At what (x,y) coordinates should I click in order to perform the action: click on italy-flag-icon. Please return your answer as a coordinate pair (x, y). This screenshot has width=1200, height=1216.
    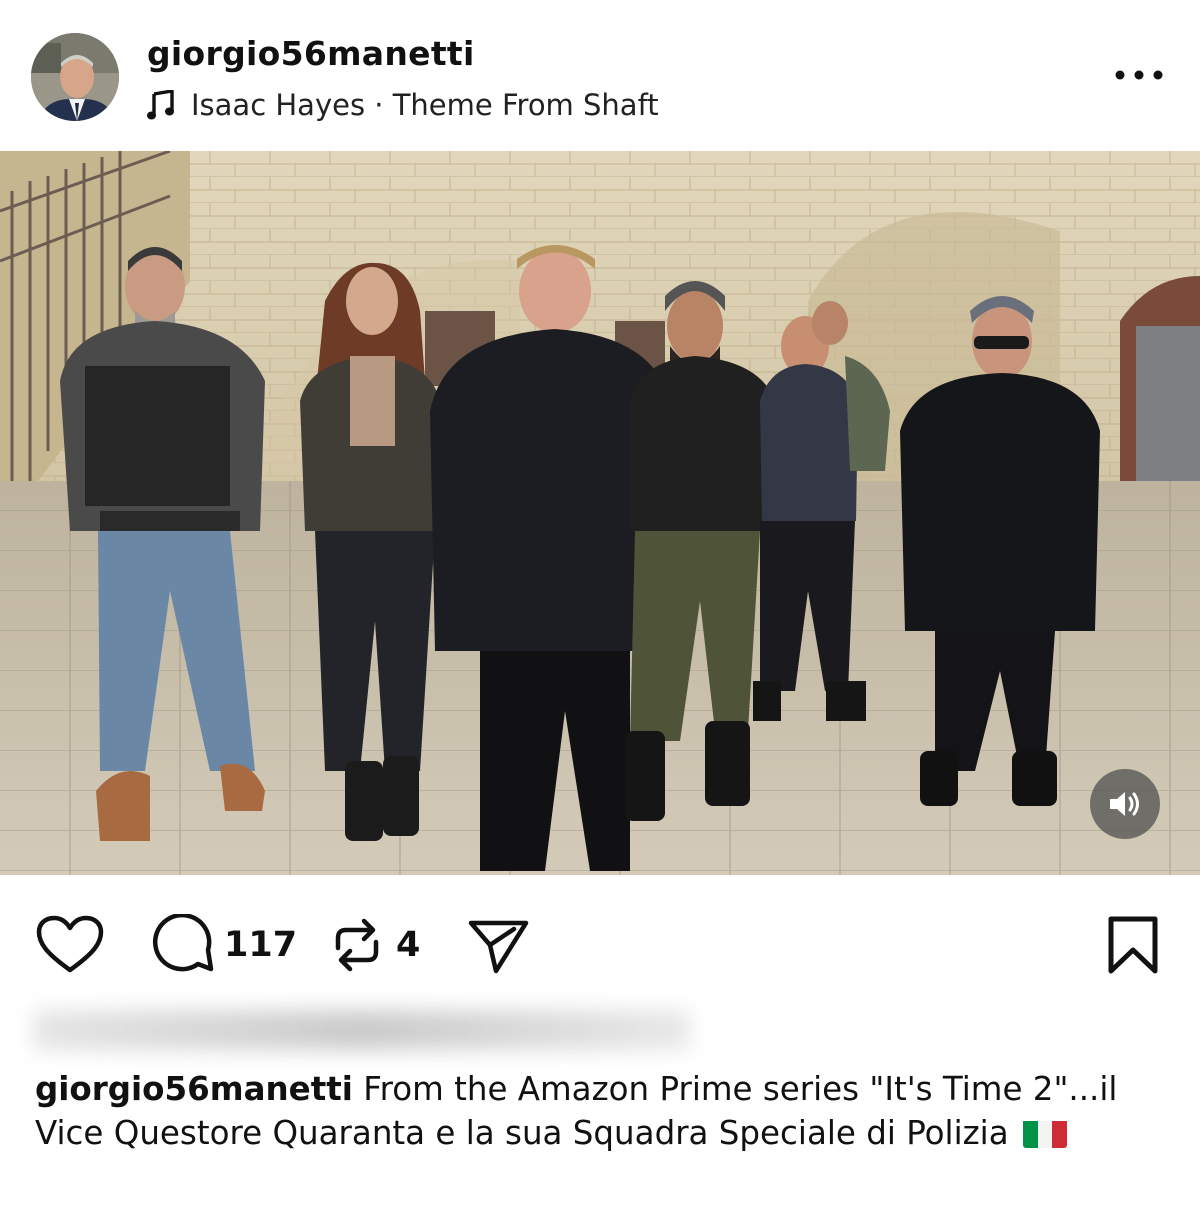
    Looking at the image, I should click on (1044, 1133).